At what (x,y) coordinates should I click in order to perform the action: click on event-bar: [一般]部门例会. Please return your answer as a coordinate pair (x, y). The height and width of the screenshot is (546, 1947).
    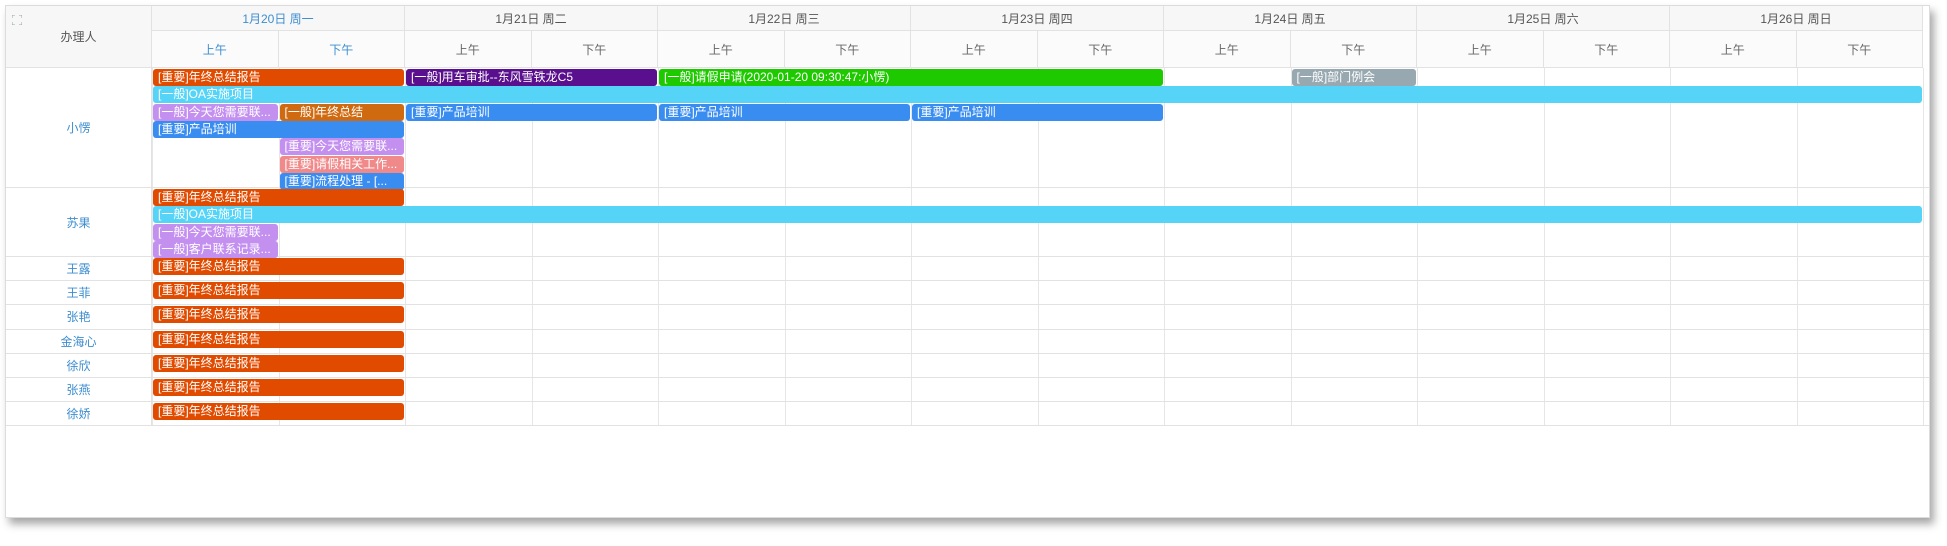
    Looking at the image, I should click on (1353, 77).